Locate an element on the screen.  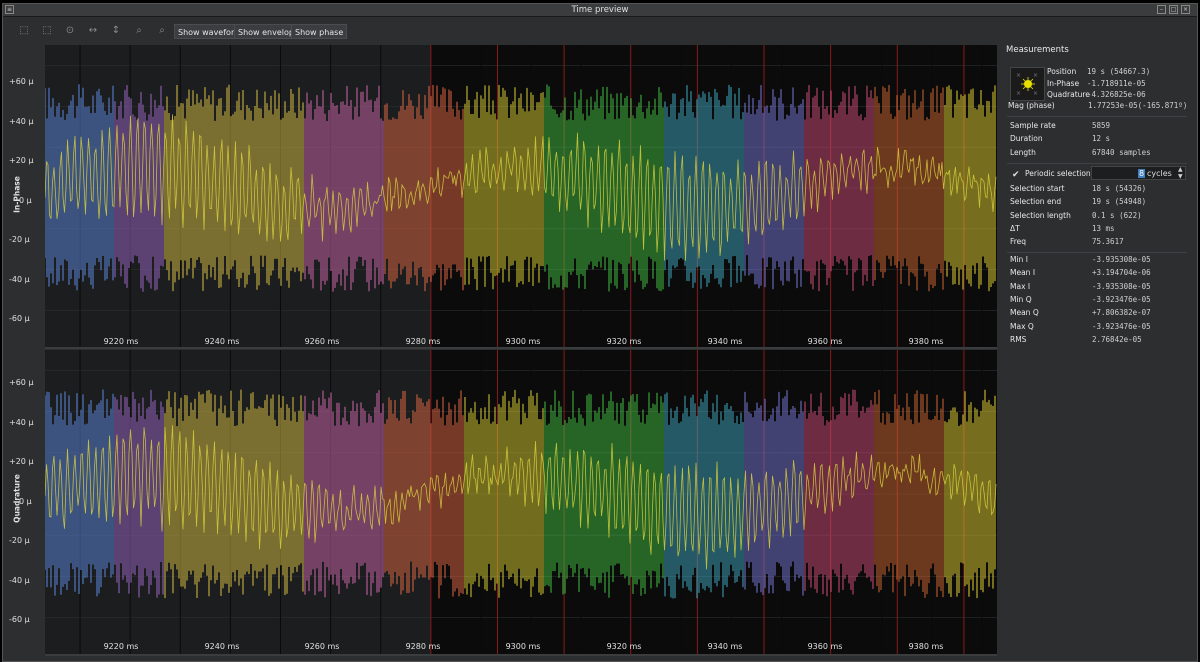
close-icon: × is located at coordinates (1185, 9).